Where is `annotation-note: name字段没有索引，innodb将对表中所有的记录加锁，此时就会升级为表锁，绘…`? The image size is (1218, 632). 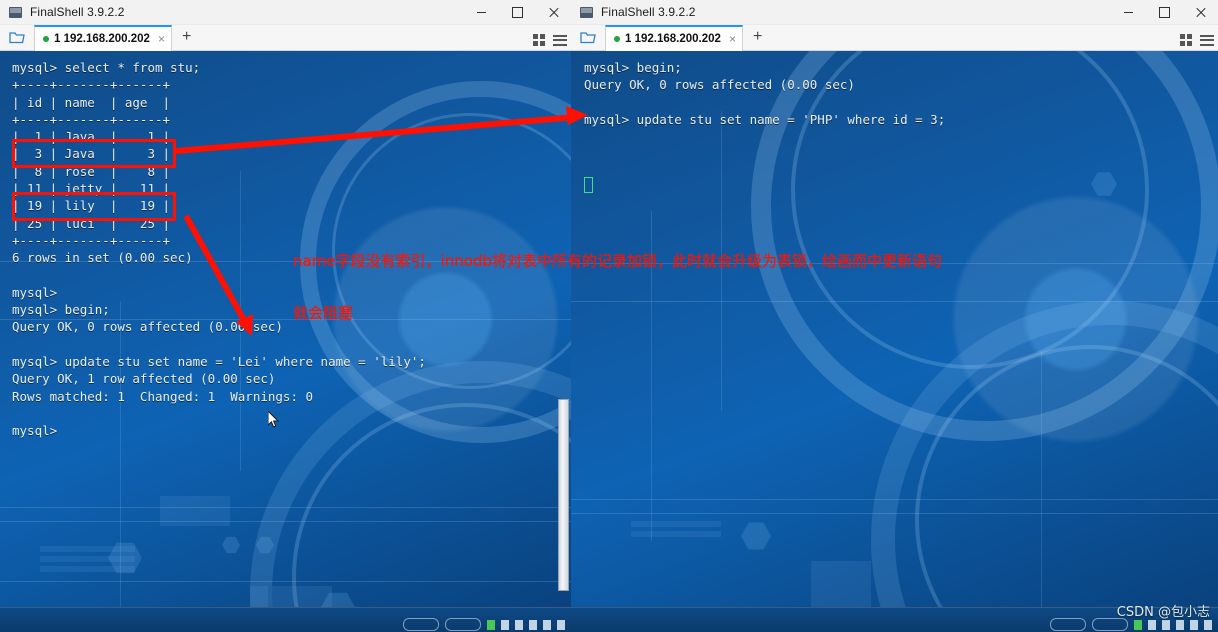 annotation-note: name字段没有索引，innodb将对表中所有的记录加锁，此时就会升级为表锁，绘… is located at coordinates (755, 274).